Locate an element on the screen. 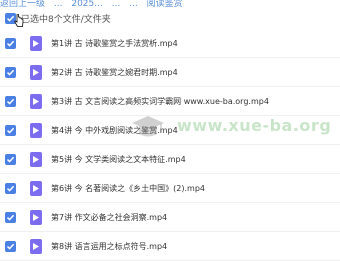 This screenshot has height=261, width=340. file-row: 第3讲 古 文言阅读之高频实词学霸网 www.xue-ba.org.mp4 is located at coordinates (170, 101).